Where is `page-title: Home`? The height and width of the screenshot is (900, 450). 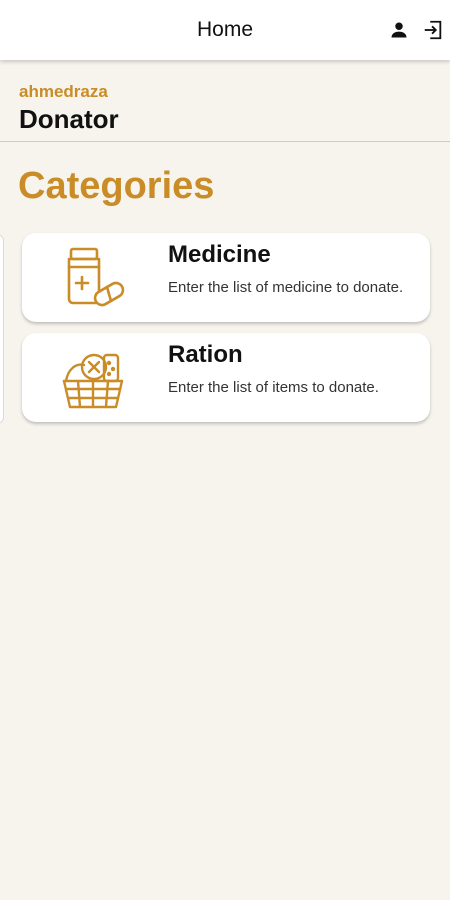
page-title: Home is located at coordinates (225, 29).